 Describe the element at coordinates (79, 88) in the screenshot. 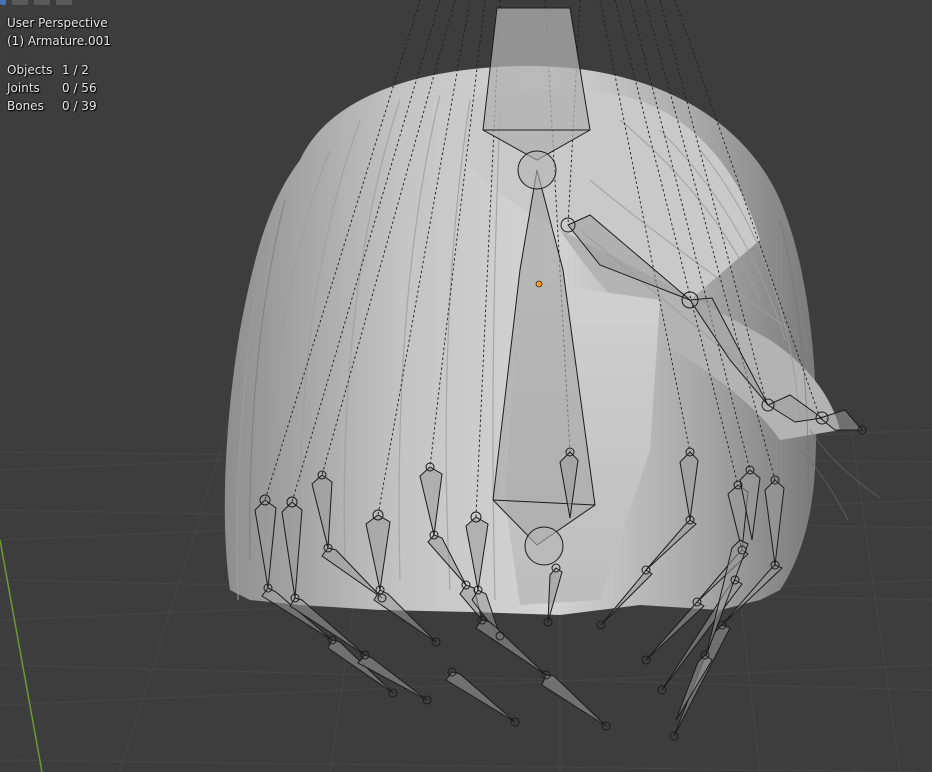

I see `stat-value: 0 / 56` at that location.